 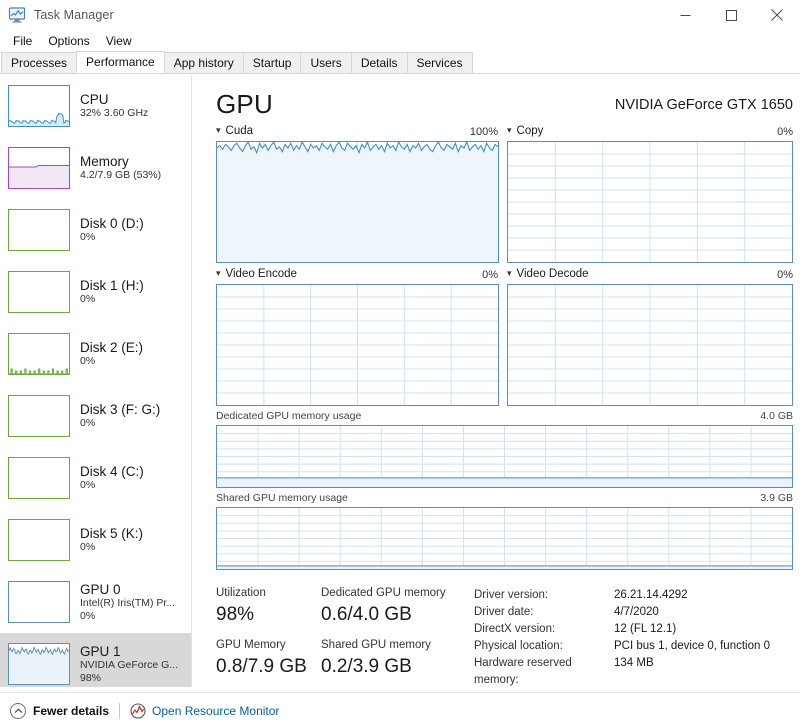 What do you see at coordinates (88, 615) in the screenshot?
I see `sidebar-item-usage: 0%` at bounding box center [88, 615].